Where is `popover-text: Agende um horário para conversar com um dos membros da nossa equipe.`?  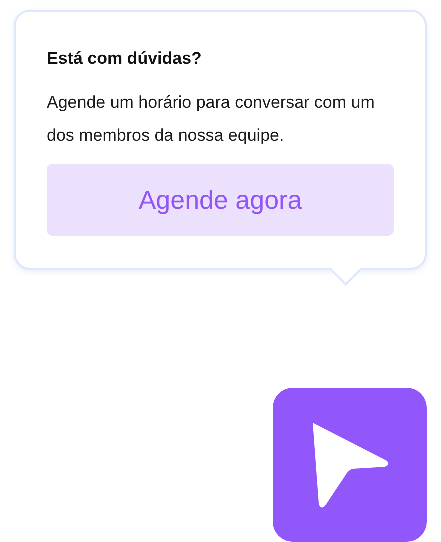 popover-text: Agende um horário para conversar com um dos membros da nossa equipe. is located at coordinates (211, 119).